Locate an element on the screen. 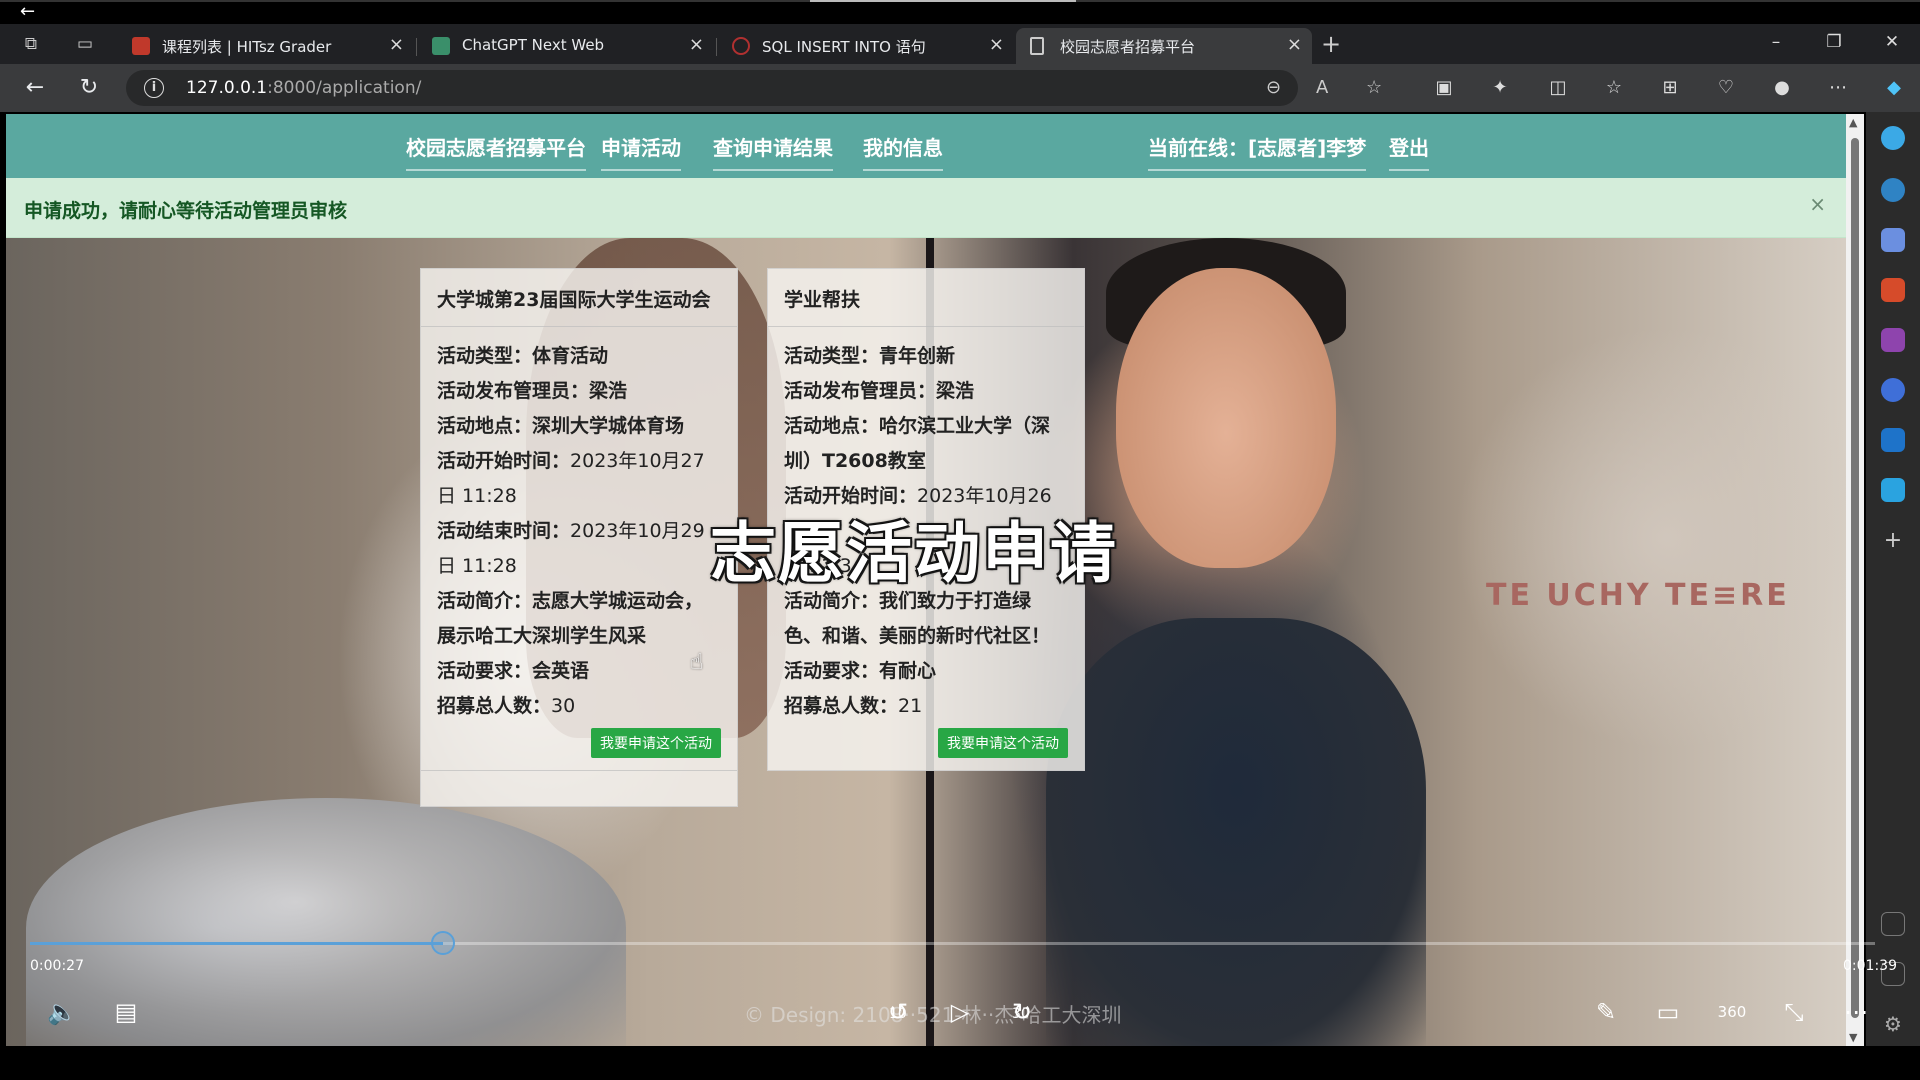  video-progress-bar is located at coordinates (952, 943).